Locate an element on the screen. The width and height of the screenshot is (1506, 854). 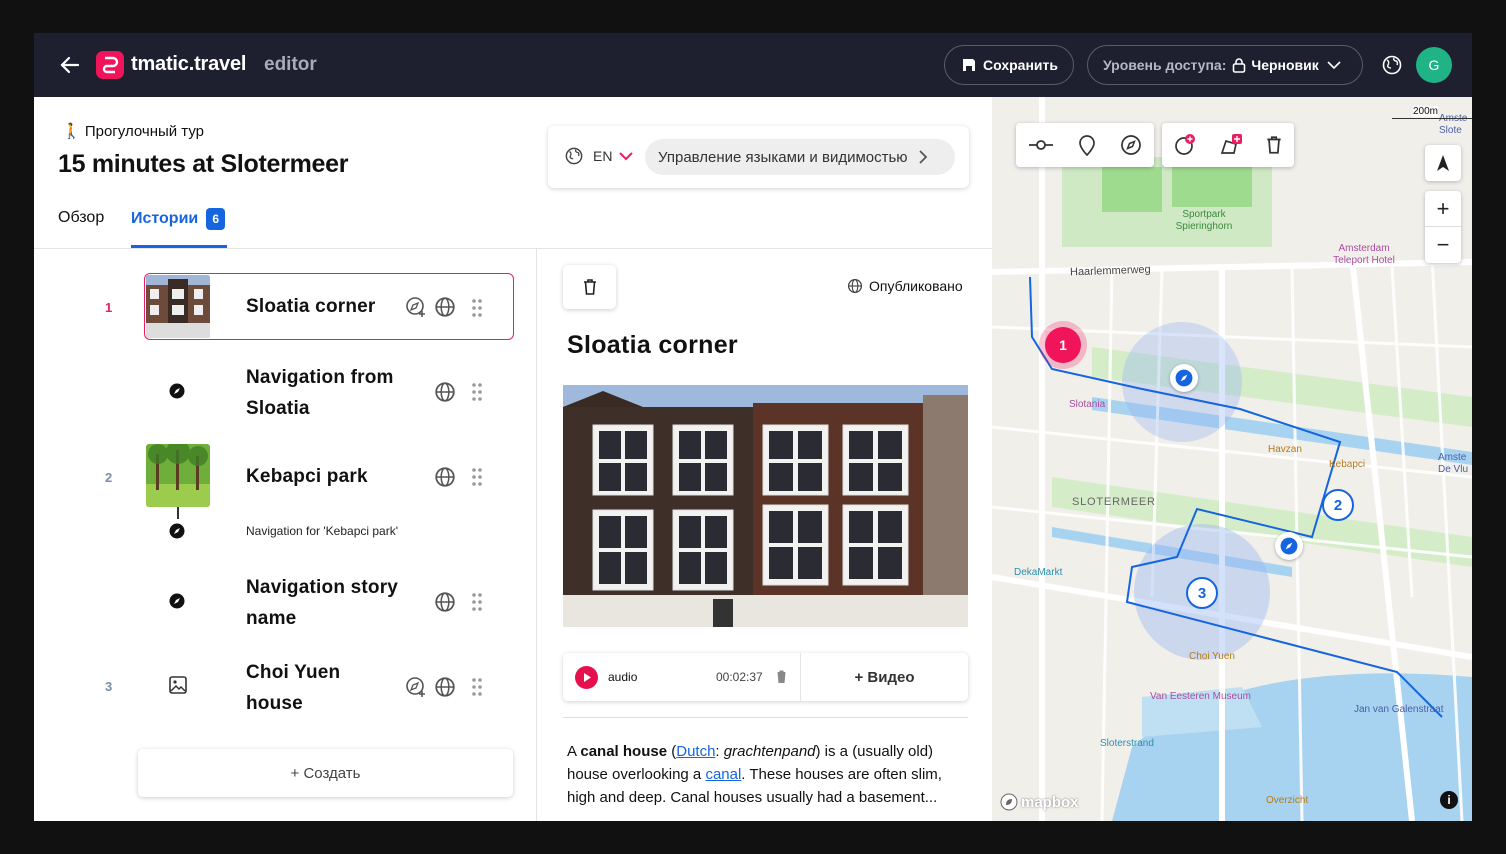
mapbox-label: mapbox is located at coordinates (1050, 802).